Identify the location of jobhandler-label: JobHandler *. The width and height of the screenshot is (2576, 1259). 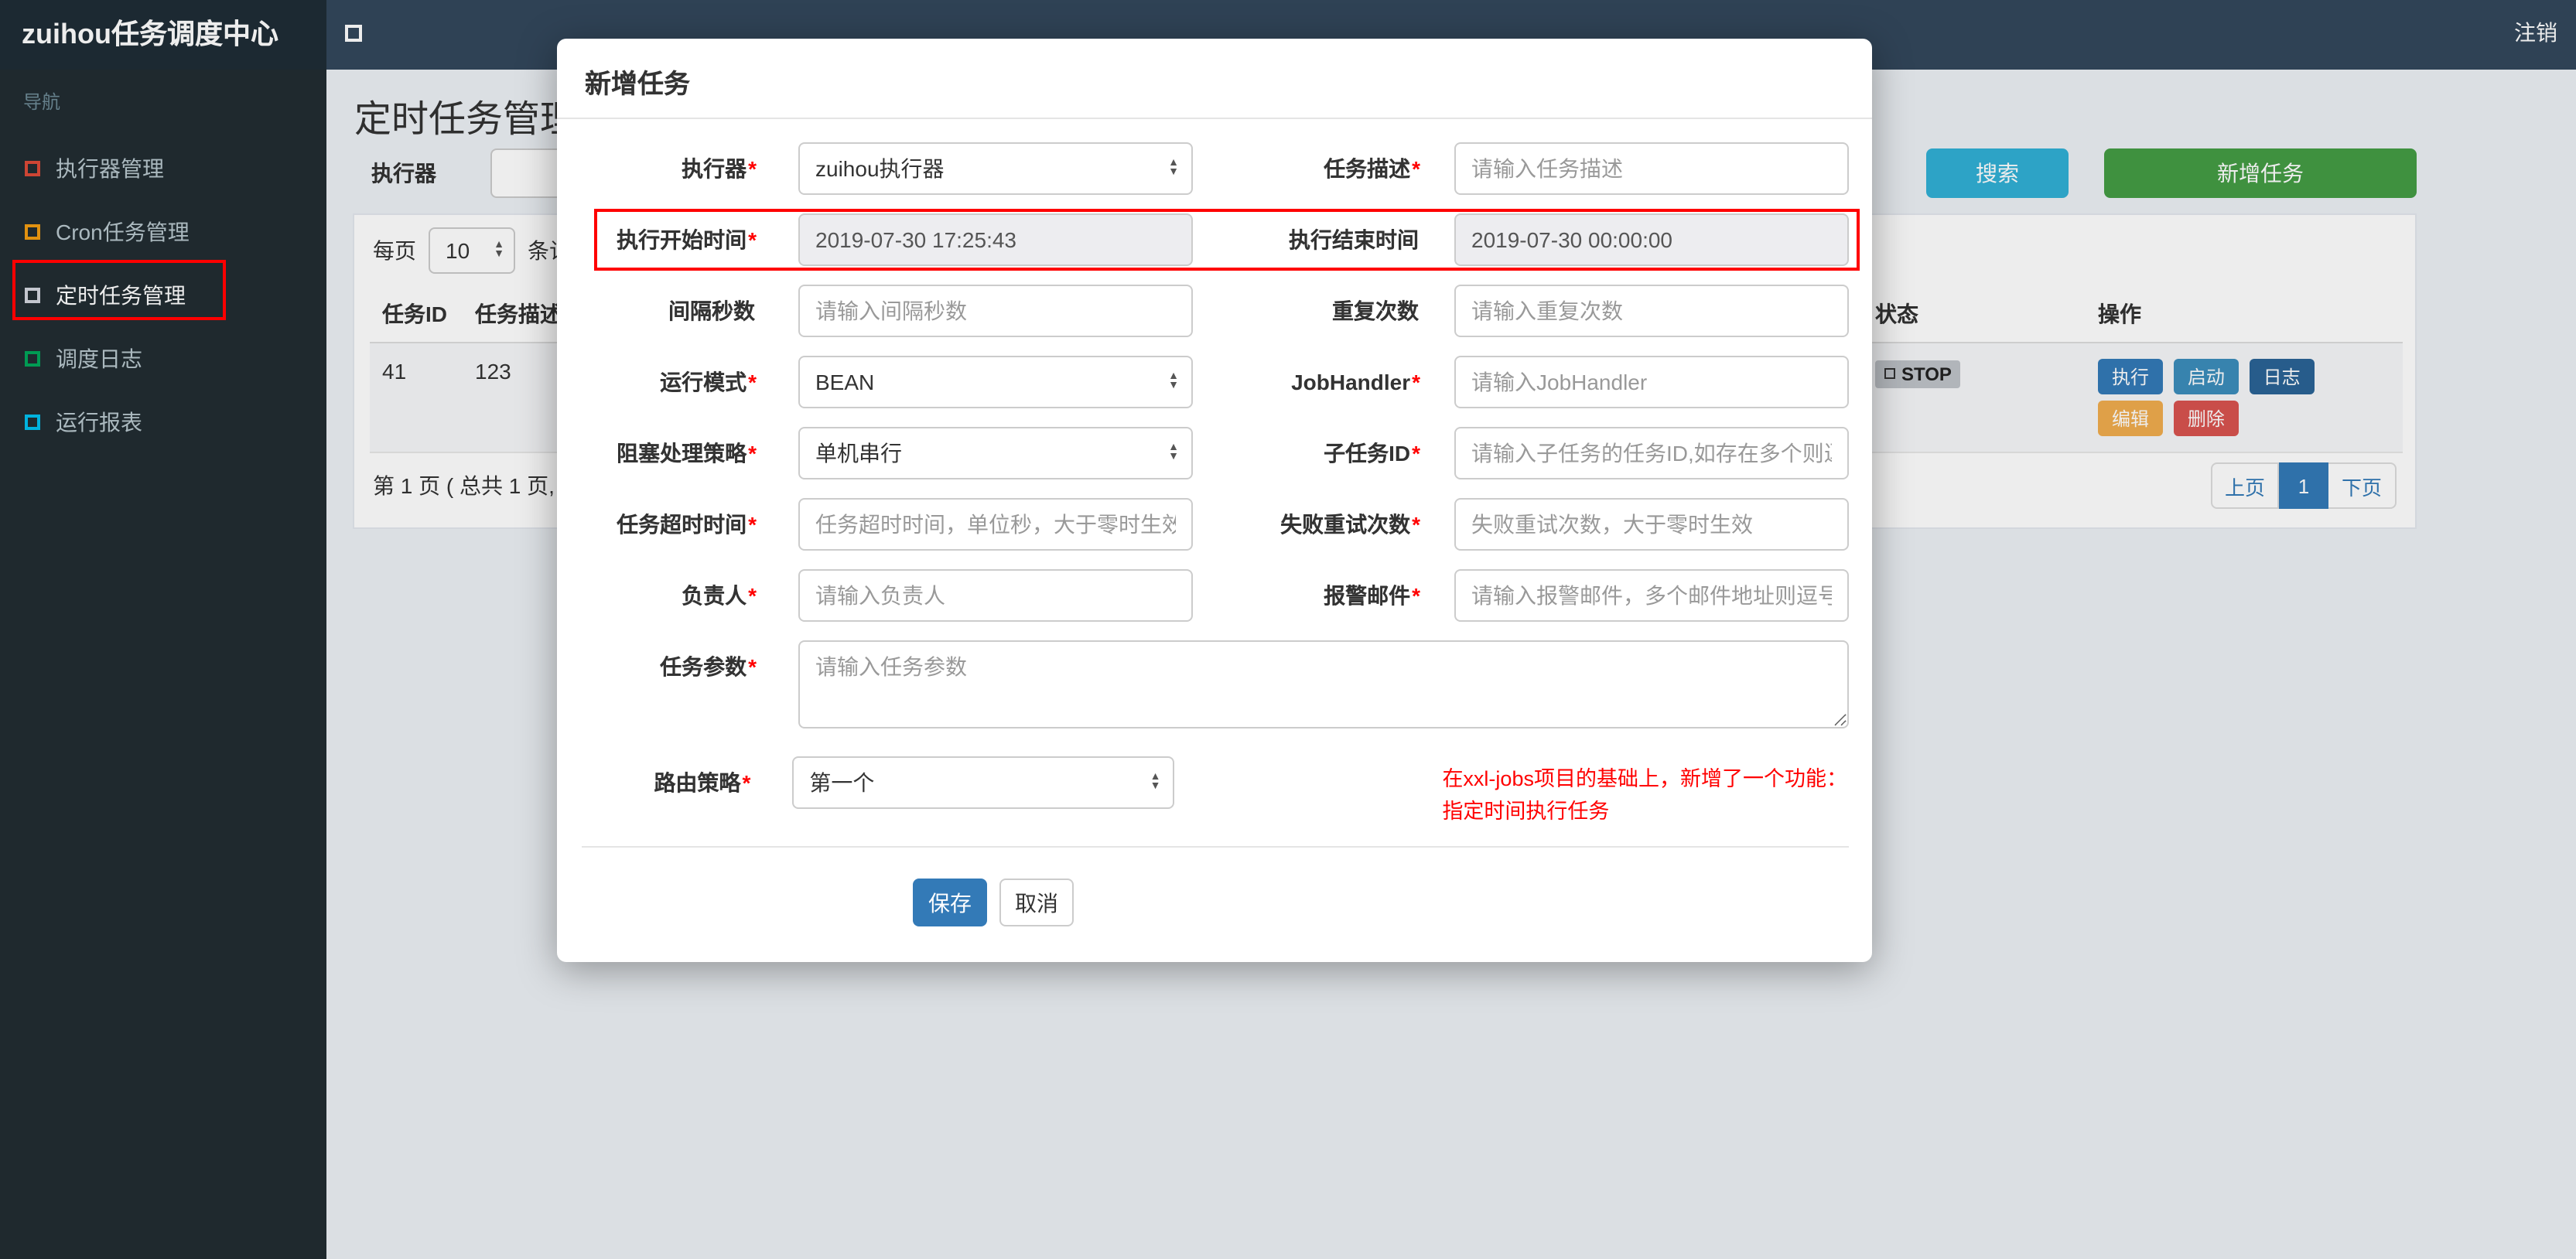
(1355, 382).